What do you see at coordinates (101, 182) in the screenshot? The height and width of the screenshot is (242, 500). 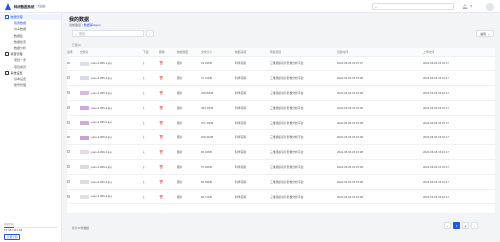 I see `file-name: yuan-4-996-3.jpg` at bounding box center [101, 182].